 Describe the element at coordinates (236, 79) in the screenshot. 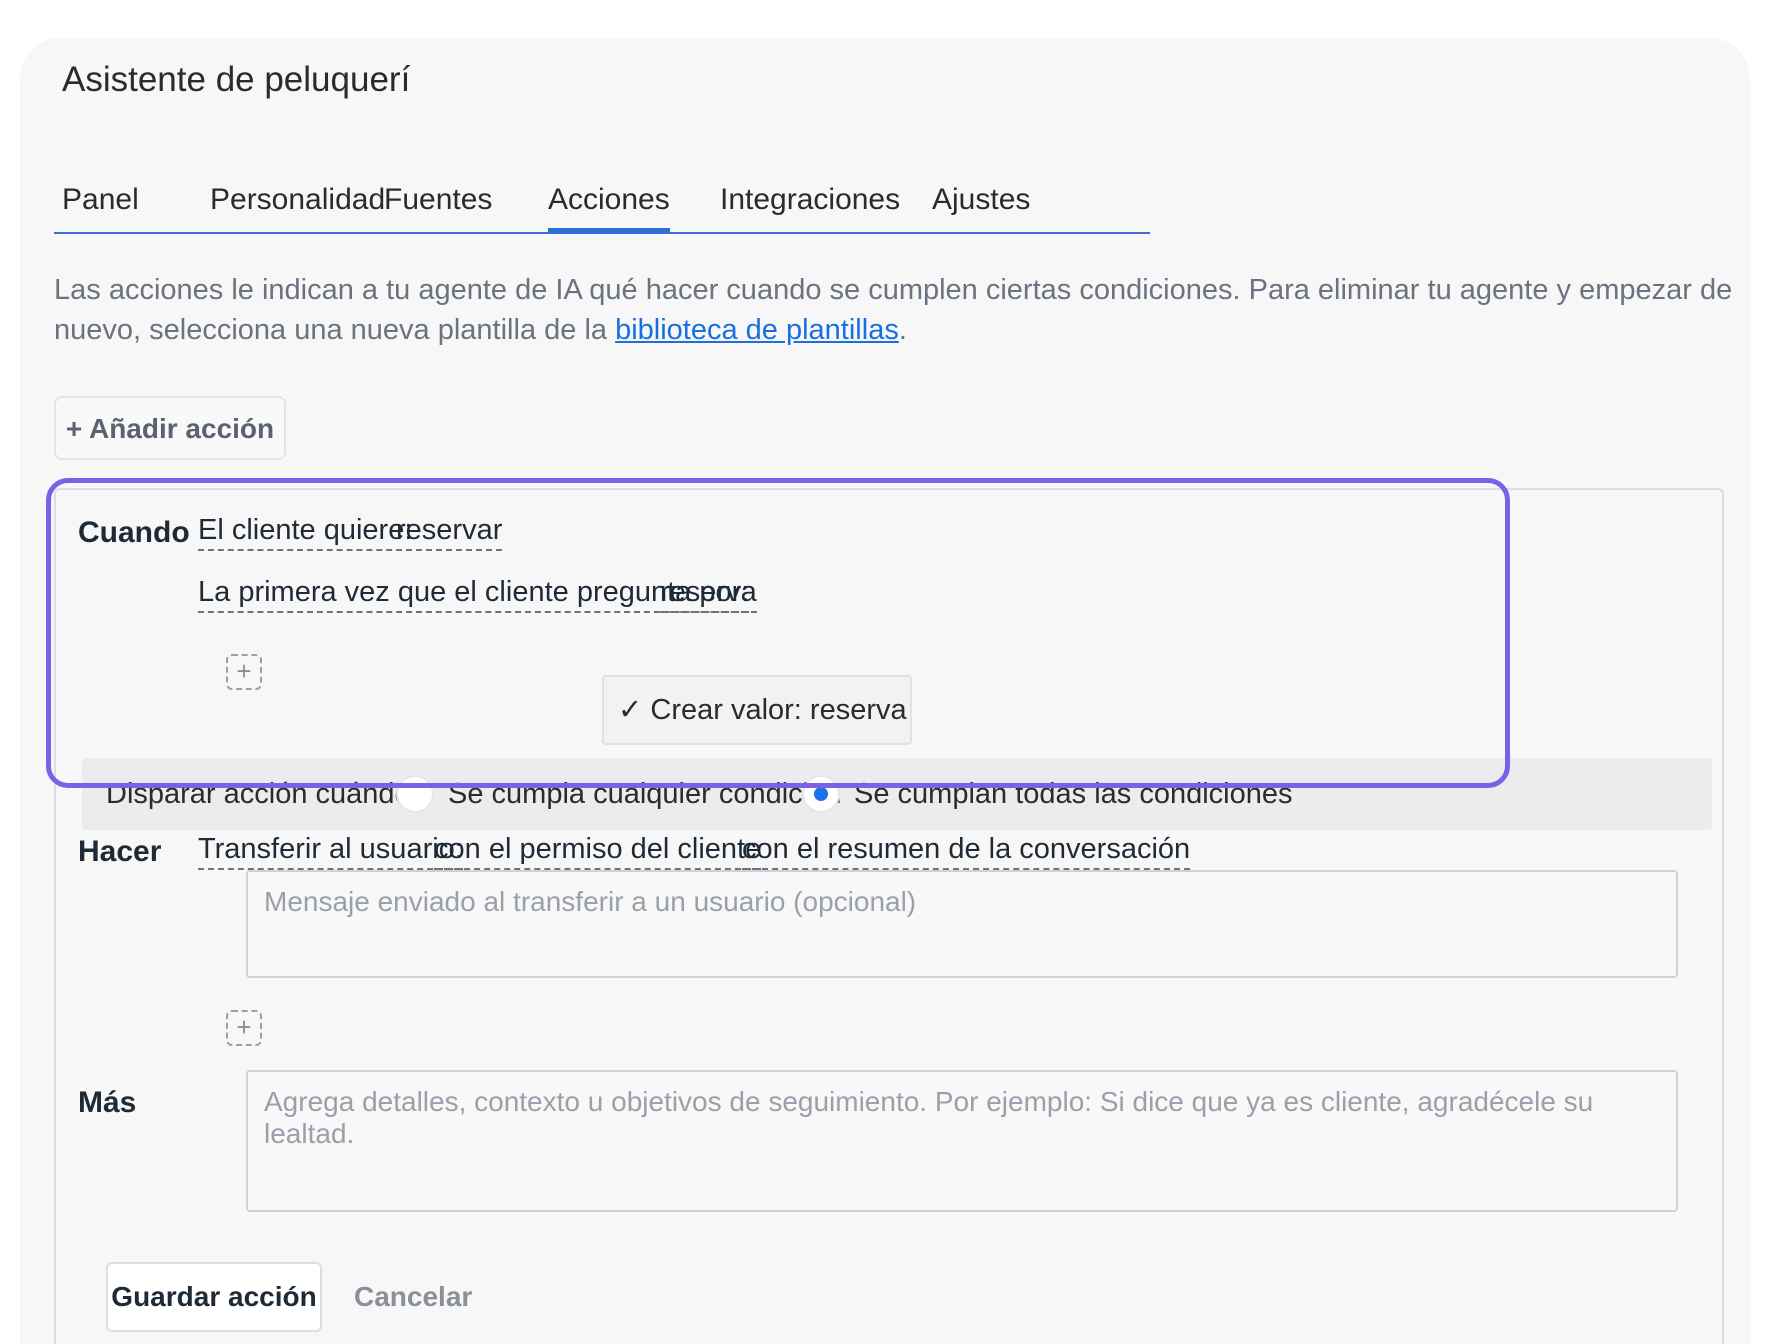

I see `app-title: Asistente de peluquerí` at that location.